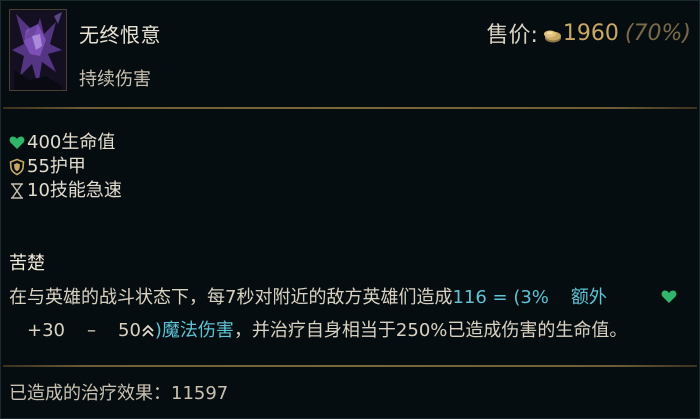 The height and width of the screenshot is (419, 700). Describe the element at coordinates (71, 142) in the screenshot. I see `stat-health-text: 400生命值` at that location.